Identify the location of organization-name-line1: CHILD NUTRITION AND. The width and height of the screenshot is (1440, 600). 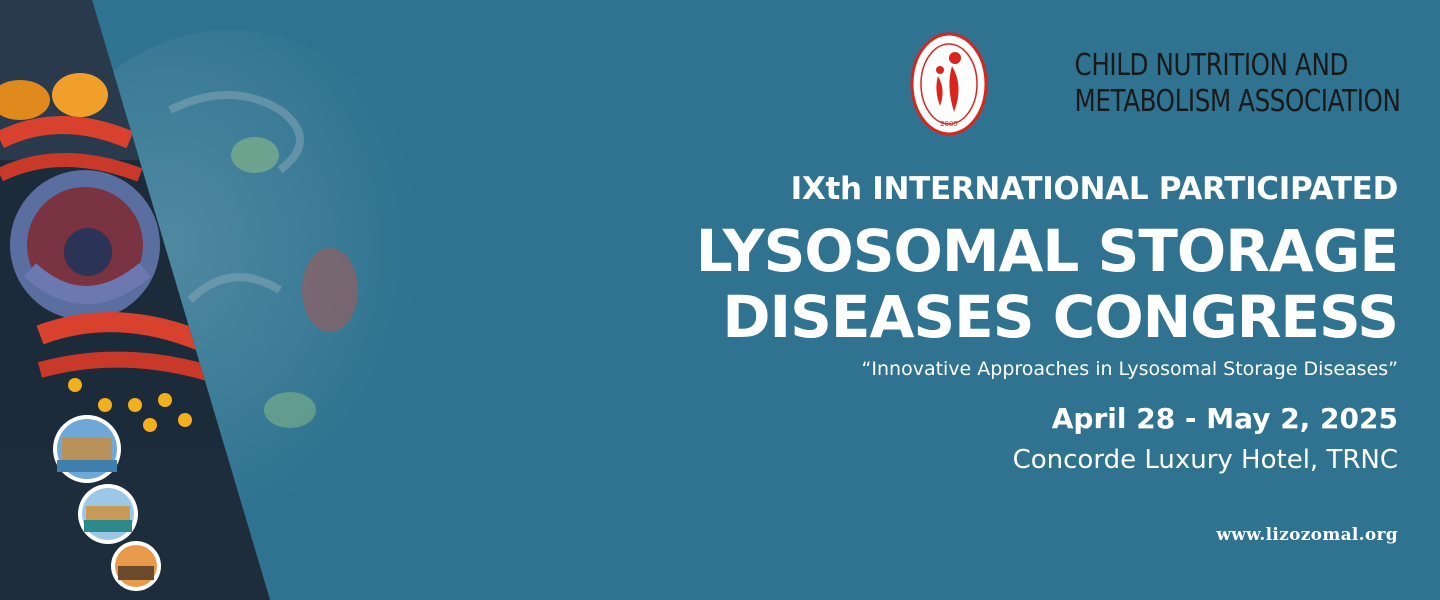
(1211, 65).